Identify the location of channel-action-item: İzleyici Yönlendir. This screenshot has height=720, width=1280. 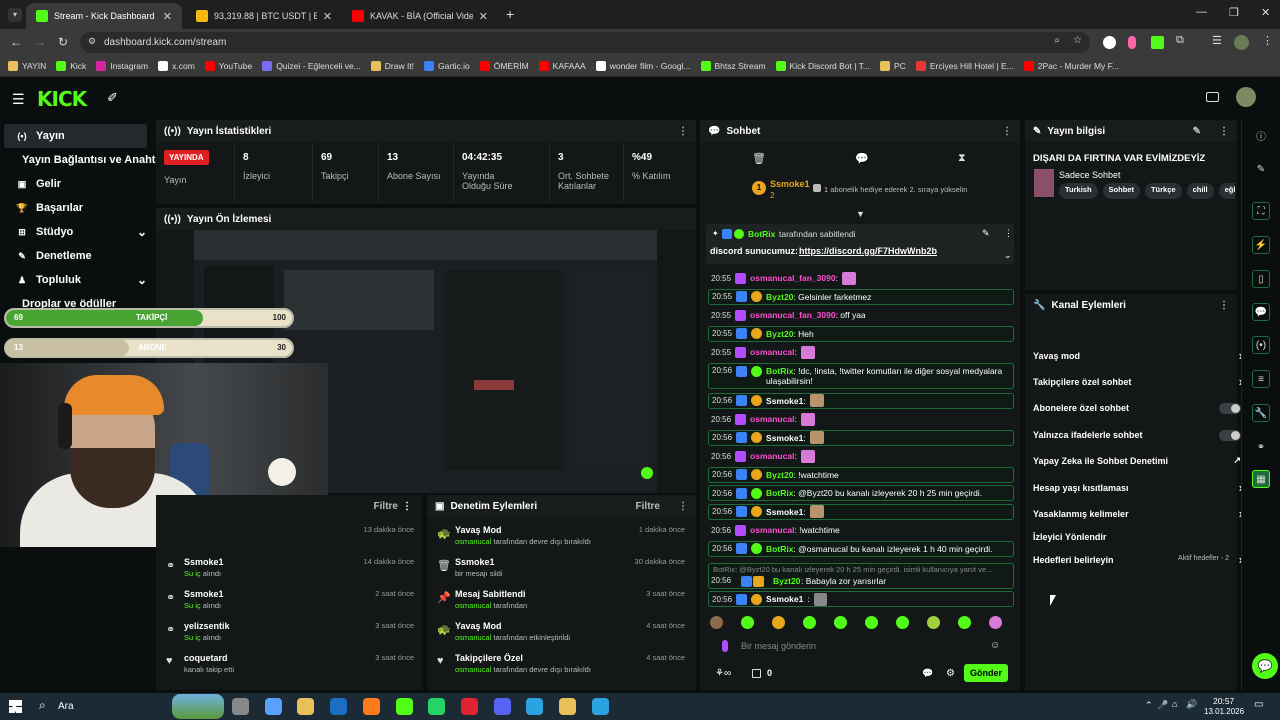
(1133, 537).